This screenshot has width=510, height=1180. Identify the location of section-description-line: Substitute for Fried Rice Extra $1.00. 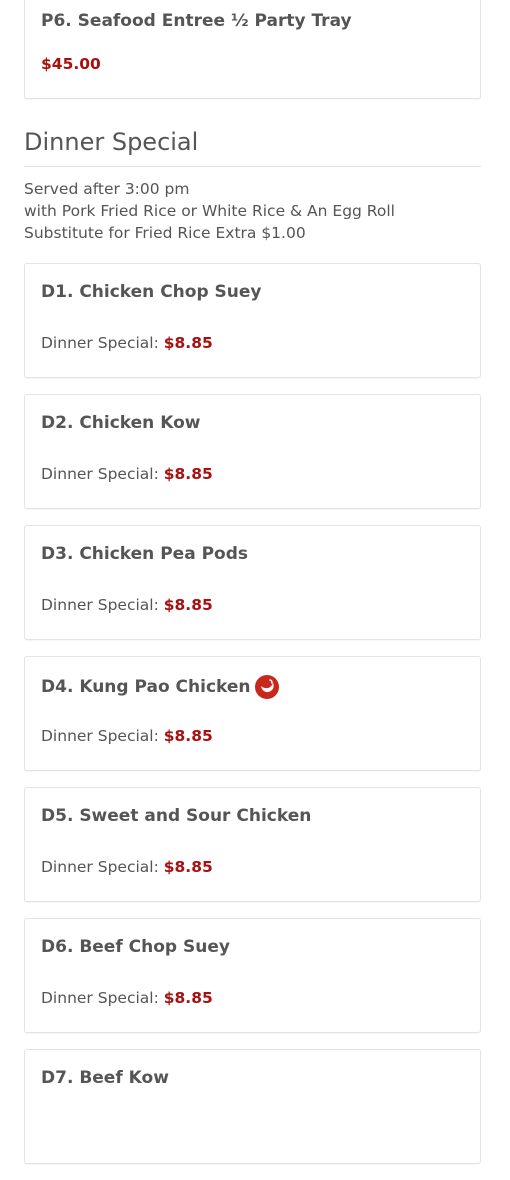
(165, 233).